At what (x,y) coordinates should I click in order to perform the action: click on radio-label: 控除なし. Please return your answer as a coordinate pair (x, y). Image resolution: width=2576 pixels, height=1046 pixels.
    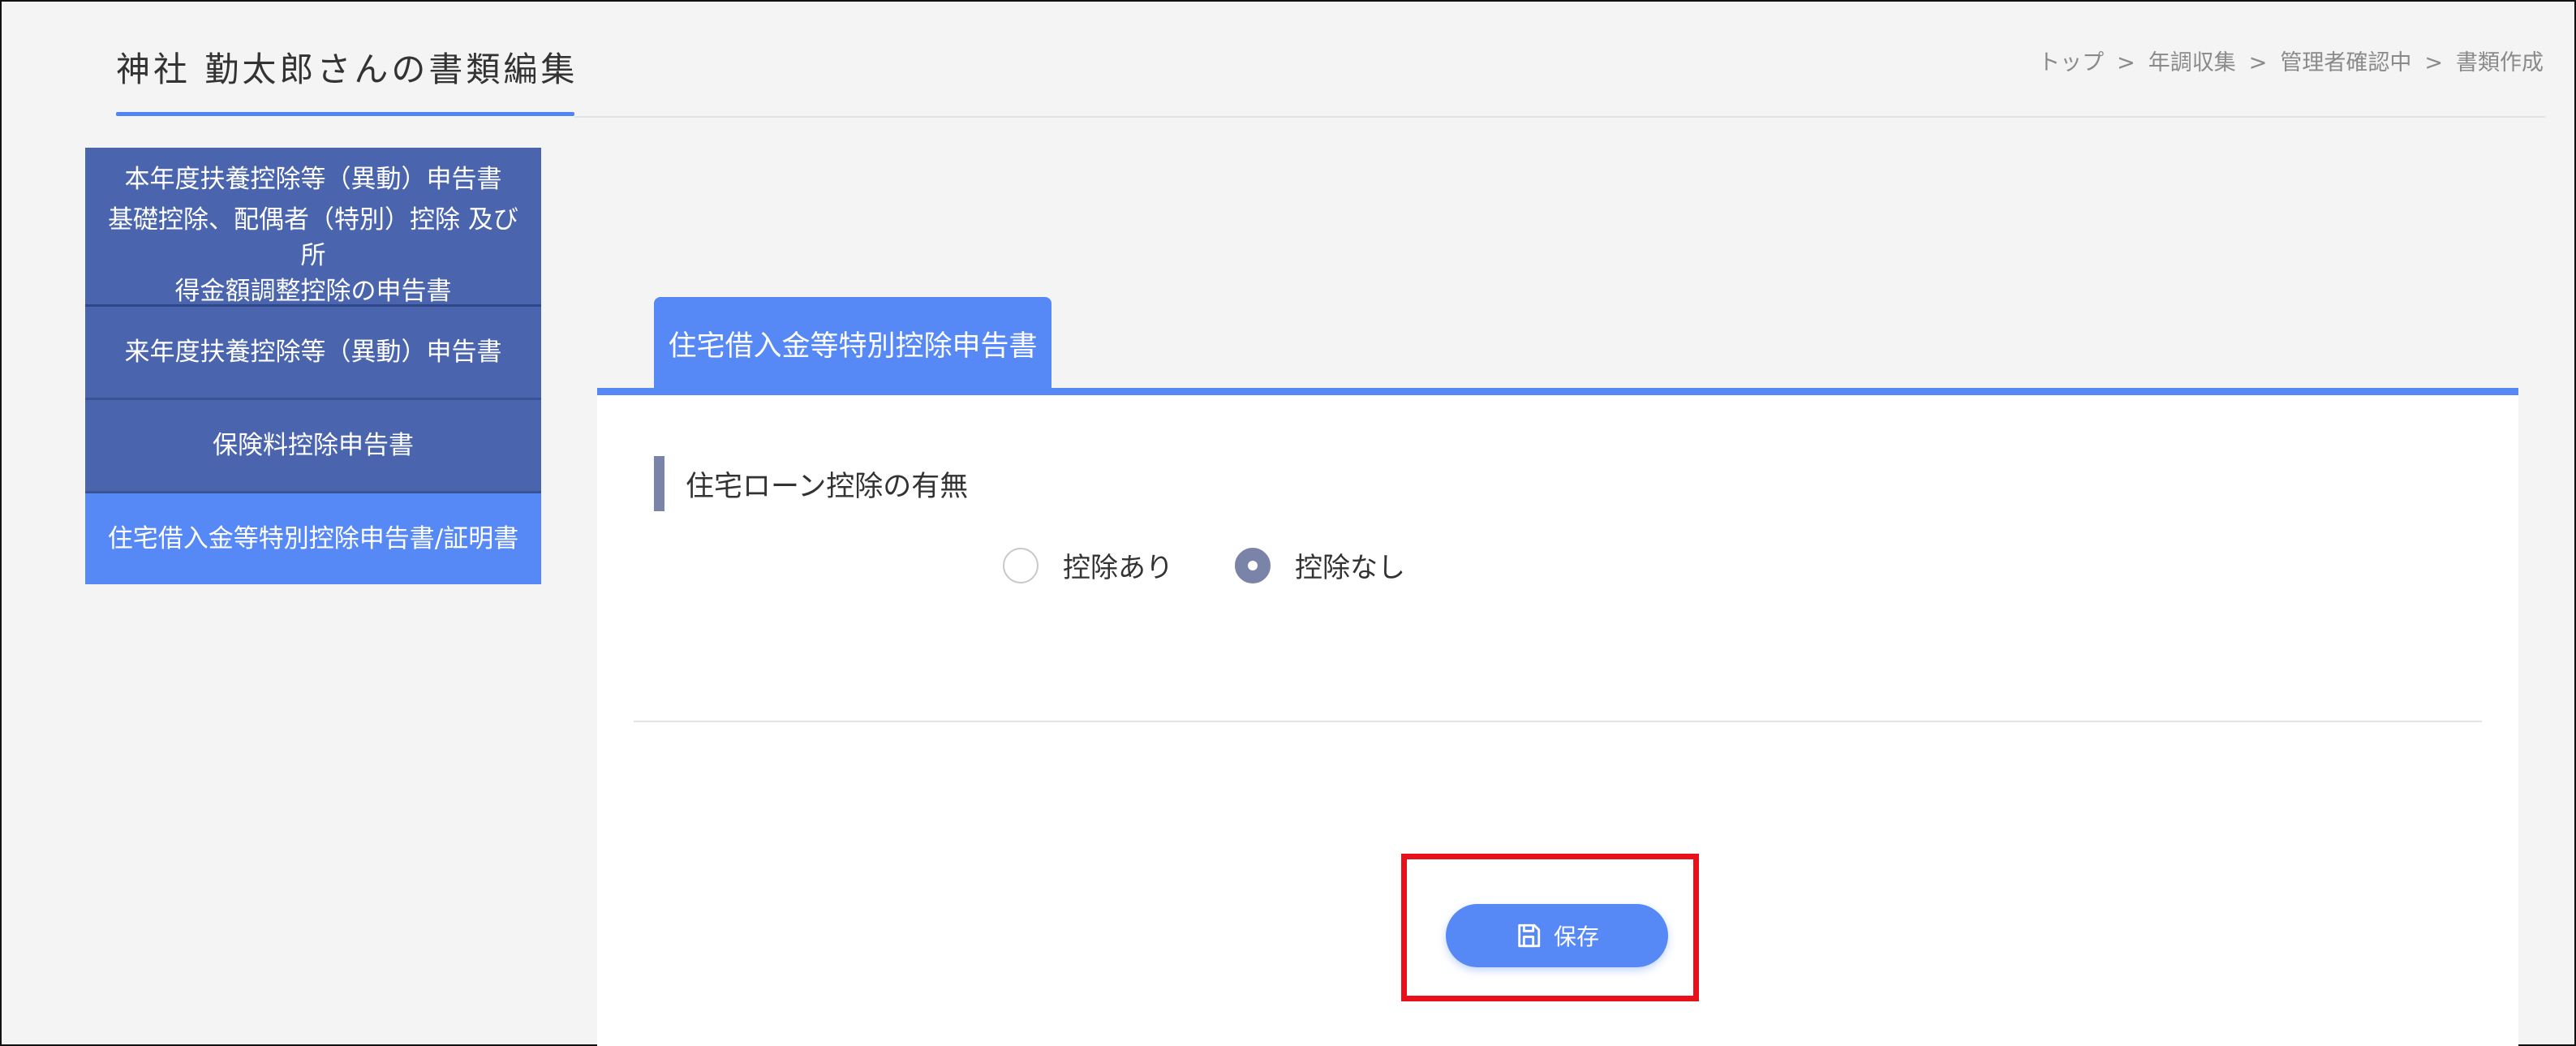
    Looking at the image, I should click on (1350, 568).